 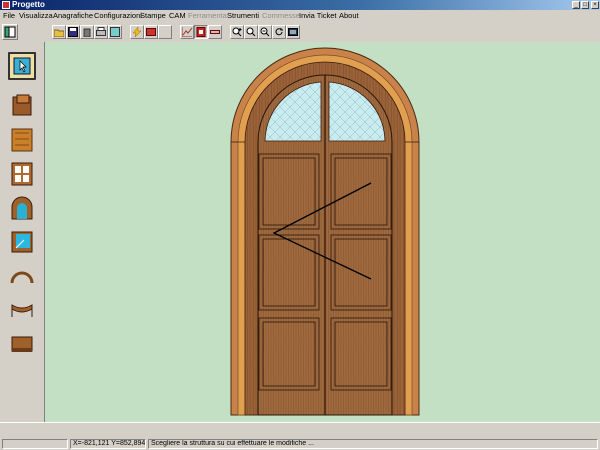 I want to click on profile-block-icon, so click(x=22, y=105).